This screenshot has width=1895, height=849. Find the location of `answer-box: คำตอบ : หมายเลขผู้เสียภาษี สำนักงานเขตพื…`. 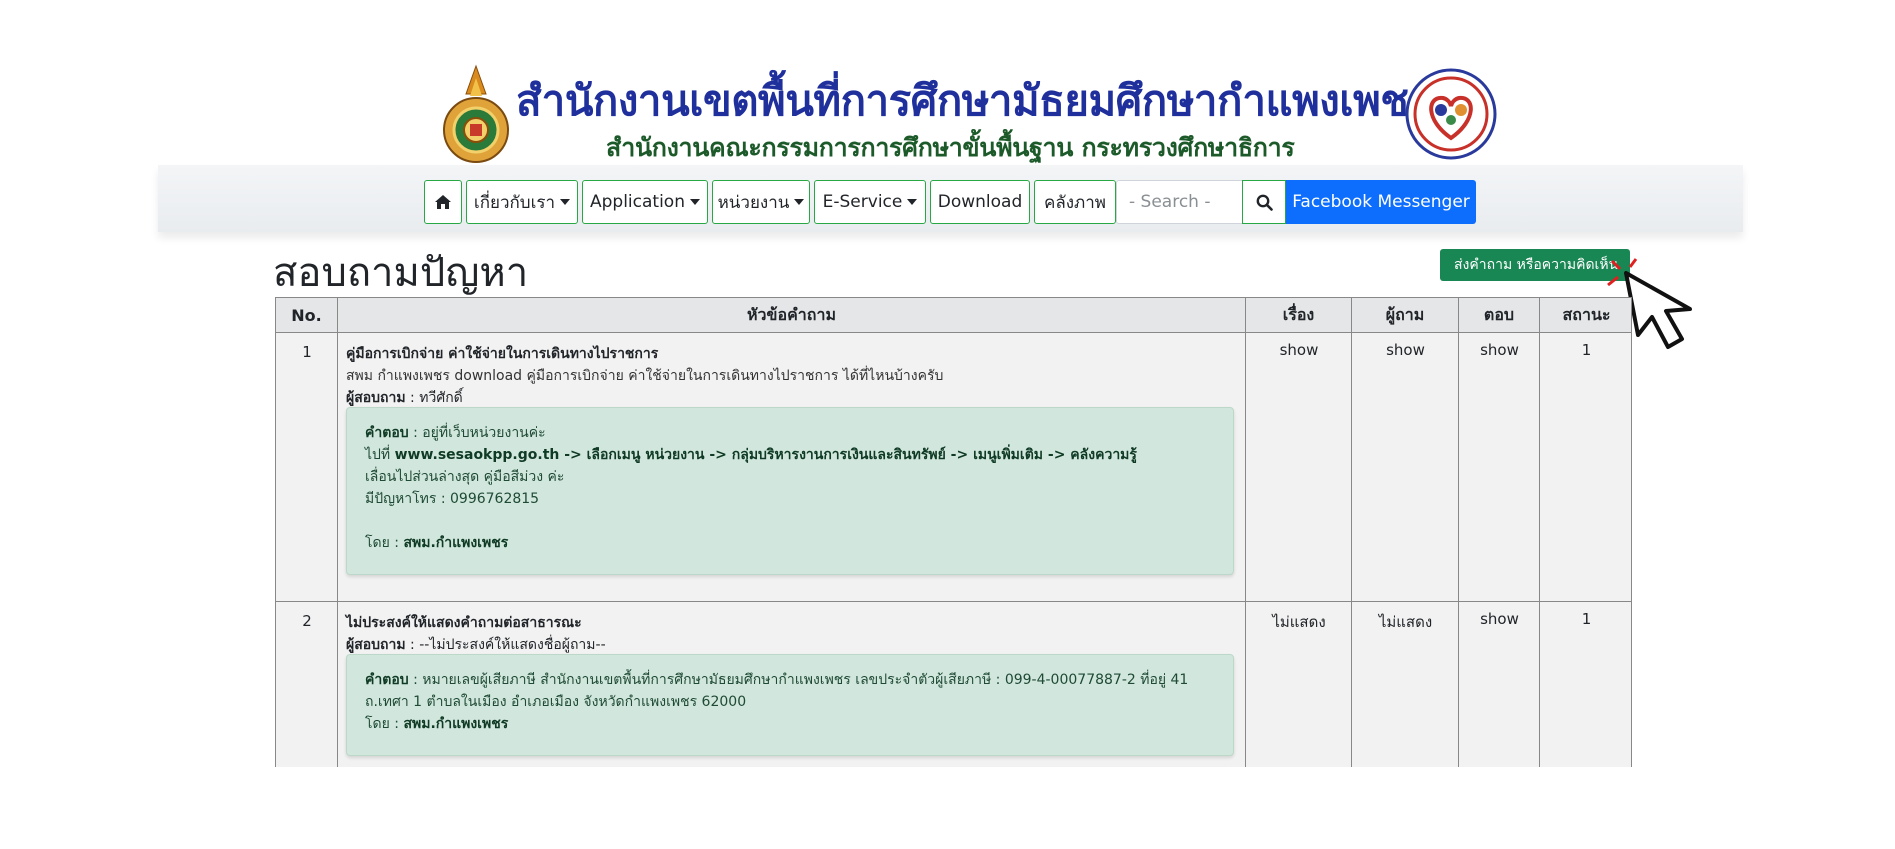

answer-box: คำตอบ : หมายเลขผู้เสียภาษี สำนักงานเขตพื… is located at coordinates (790, 705).